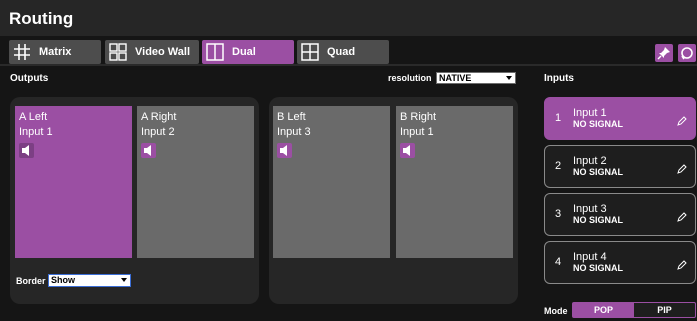 Image resolution: width=697 pixels, height=321 pixels. Describe the element at coordinates (620, 214) in the screenshot. I see `input-item-3: 3 Input 3 NO SIGNAL` at that location.